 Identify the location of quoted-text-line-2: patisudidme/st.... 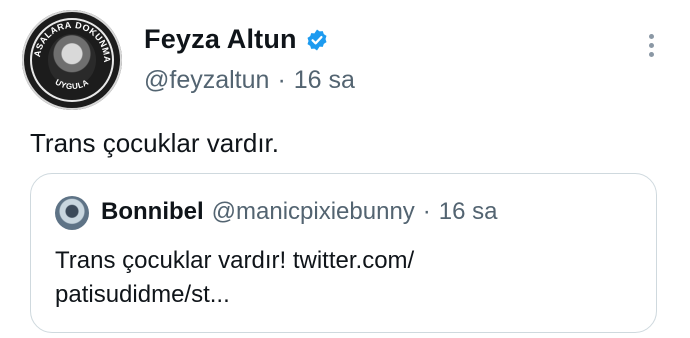
(142, 294).